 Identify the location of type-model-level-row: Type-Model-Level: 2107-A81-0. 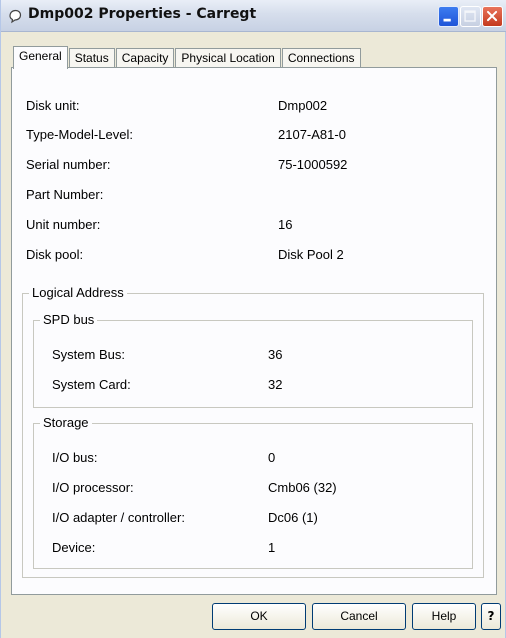
(254, 135).